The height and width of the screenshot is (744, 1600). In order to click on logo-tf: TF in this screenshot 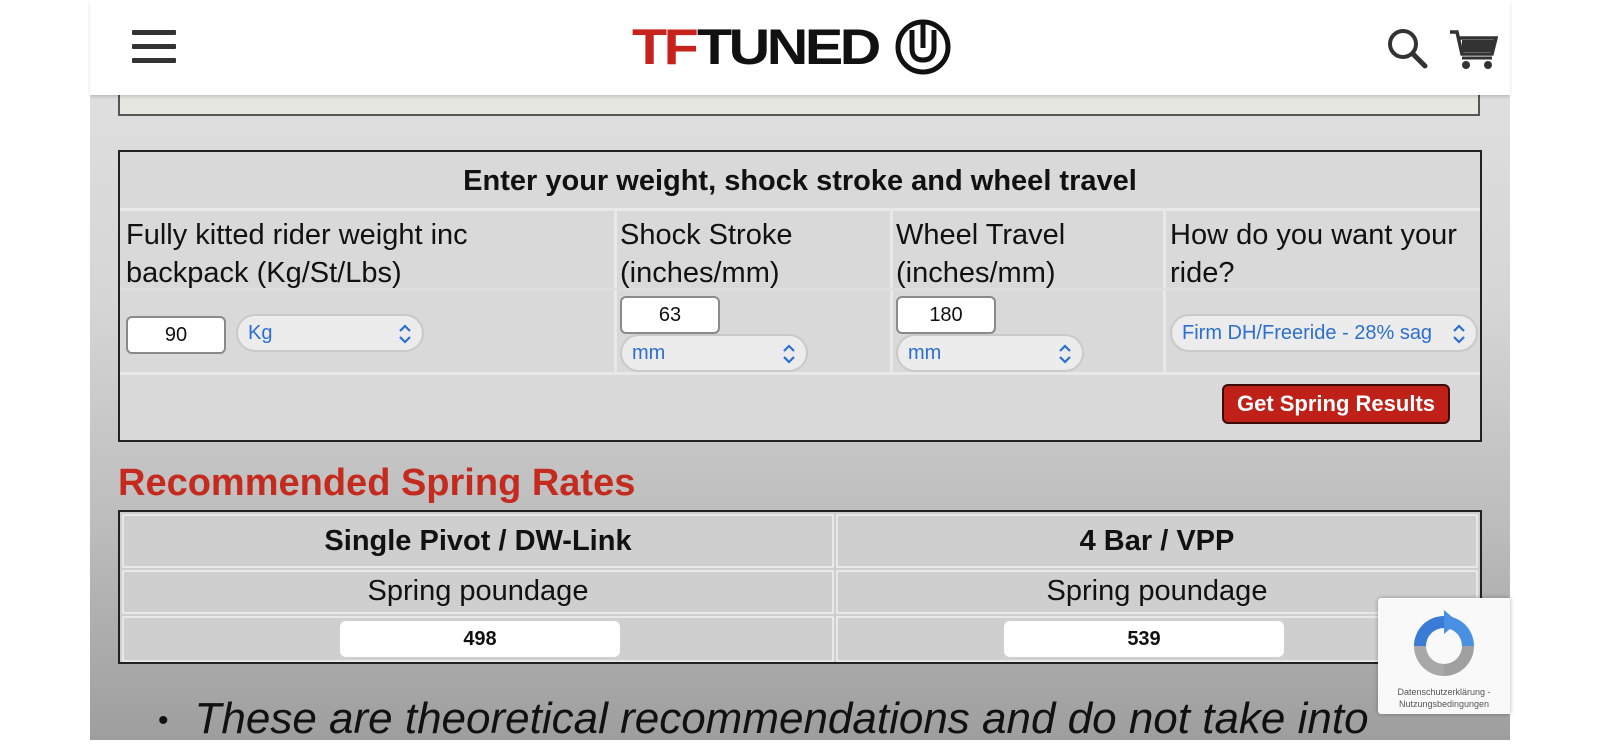, I will do `click(665, 47)`.